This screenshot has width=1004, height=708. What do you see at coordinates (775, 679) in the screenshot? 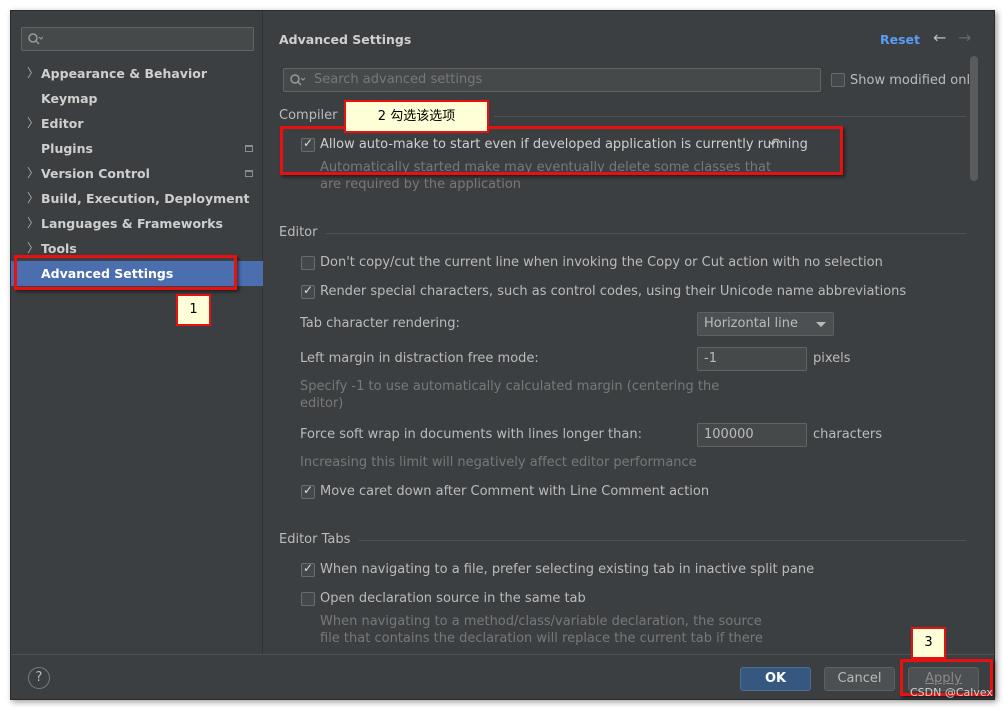
I see `ok-button: OK` at bounding box center [775, 679].